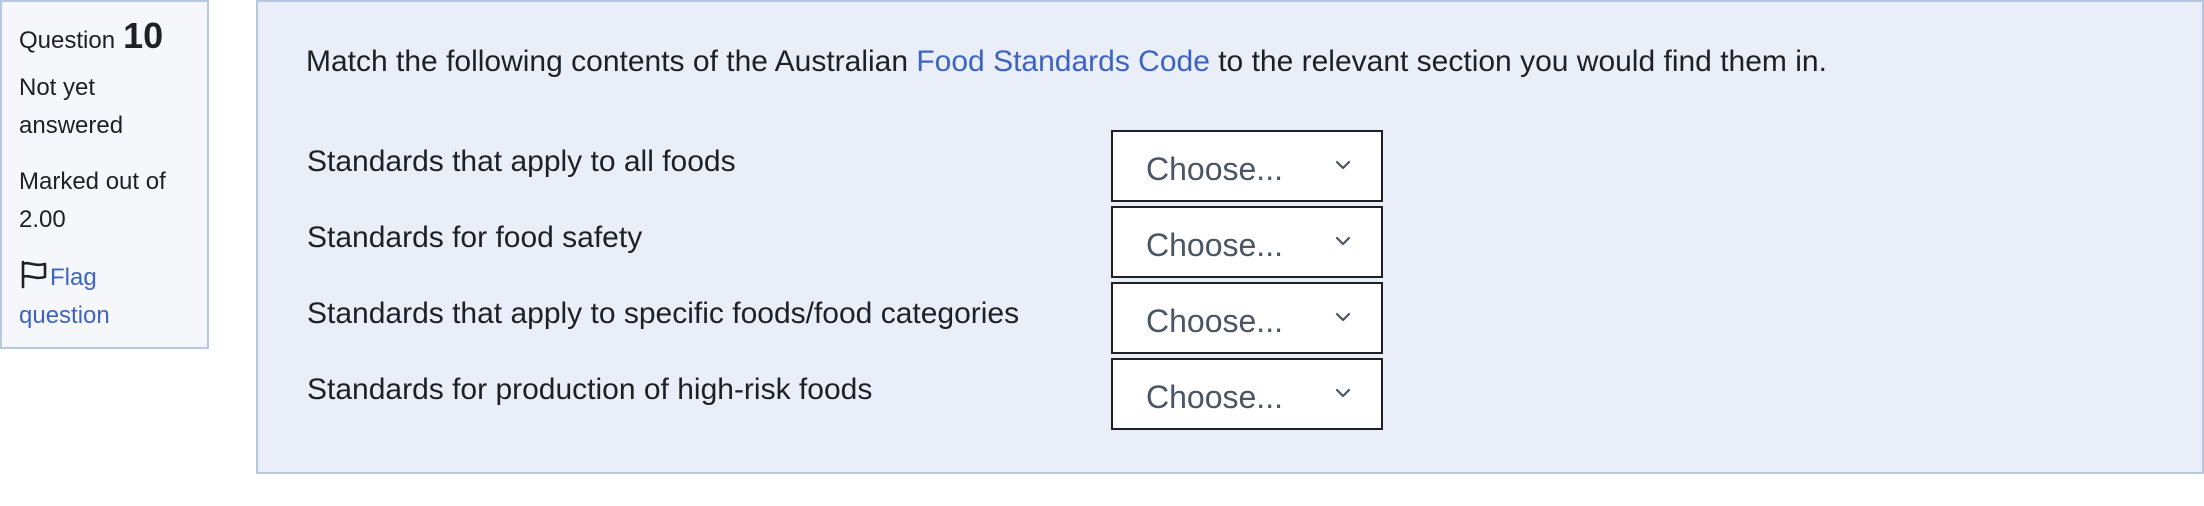  I want to click on state-line-1: Not yet, so click(57, 87).